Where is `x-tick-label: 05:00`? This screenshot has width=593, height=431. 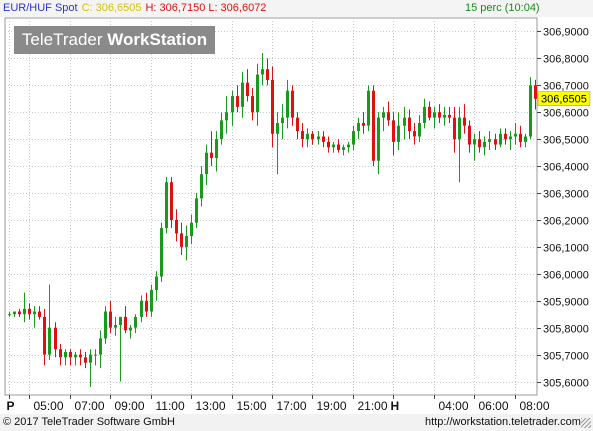 x-tick-label: 05:00 is located at coordinates (49, 406).